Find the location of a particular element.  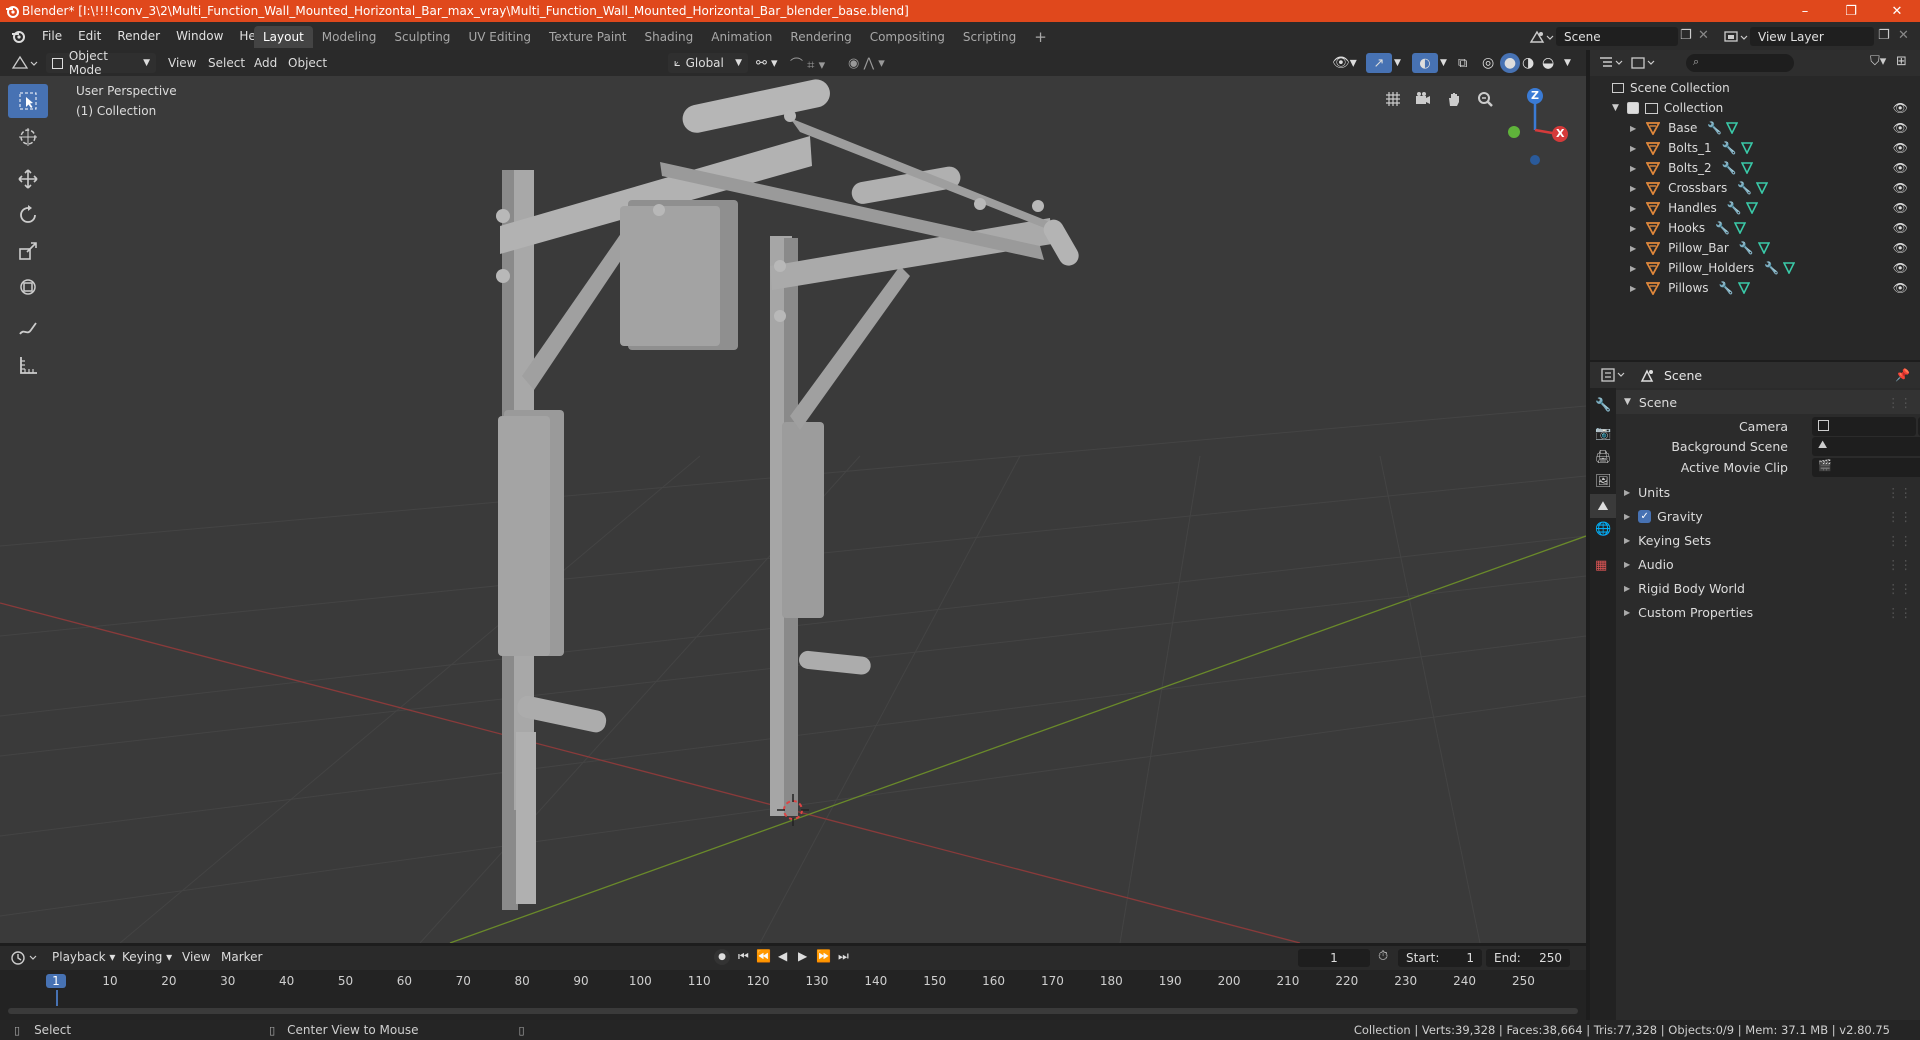

blender-menu-icon is located at coordinates (18, 36).